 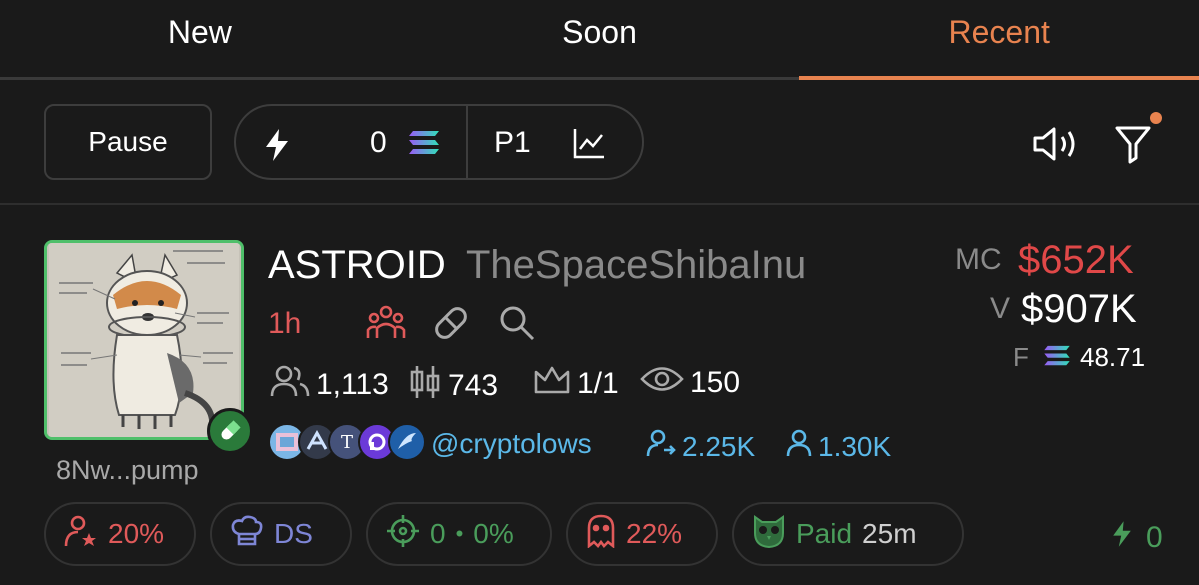 I want to click on tab-soon: Soon, so click(x=600, y=38).